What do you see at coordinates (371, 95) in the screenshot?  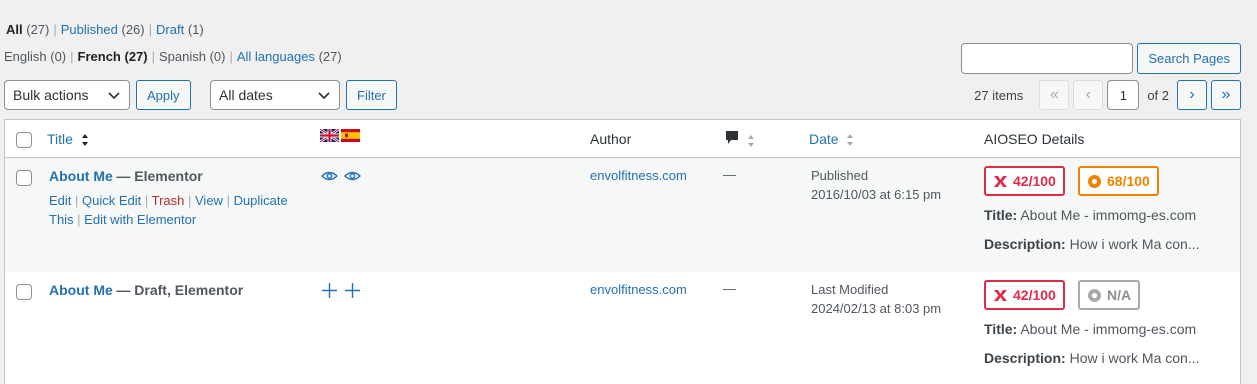 I see `filter-button: Filter` at bounding box center [371, 95].